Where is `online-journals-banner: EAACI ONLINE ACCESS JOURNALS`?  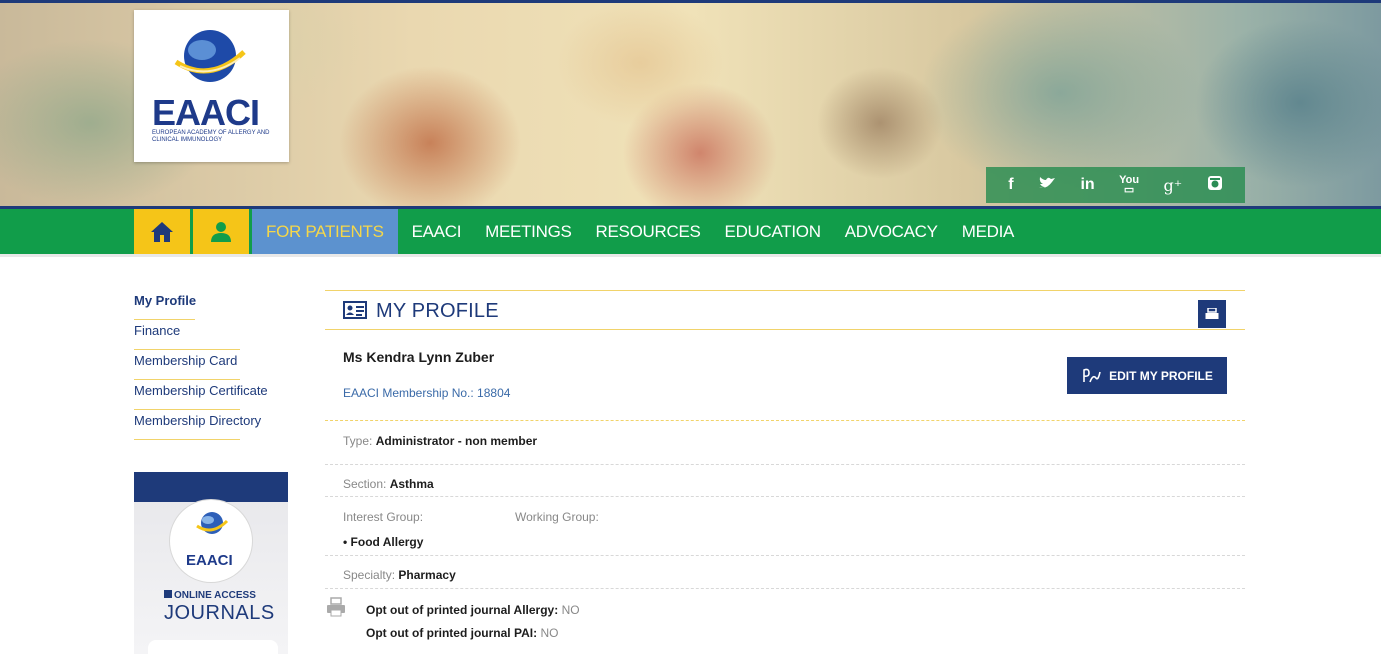
online-journals-banner: EAACI ONLINE ACCESS JOURNALS is located at coordinates (211, 563).